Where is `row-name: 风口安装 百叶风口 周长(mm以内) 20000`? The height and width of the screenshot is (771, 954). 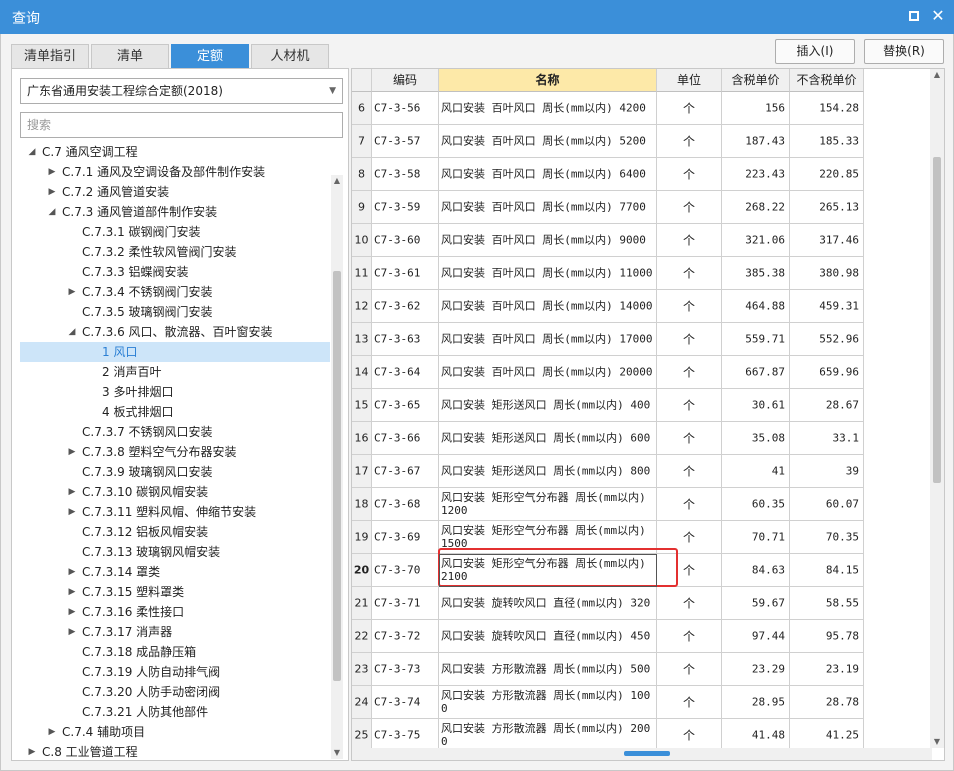 row-name: 风口安装 百叶风口 周长(mm以内) 20000 is located at coordinates (548, 372).